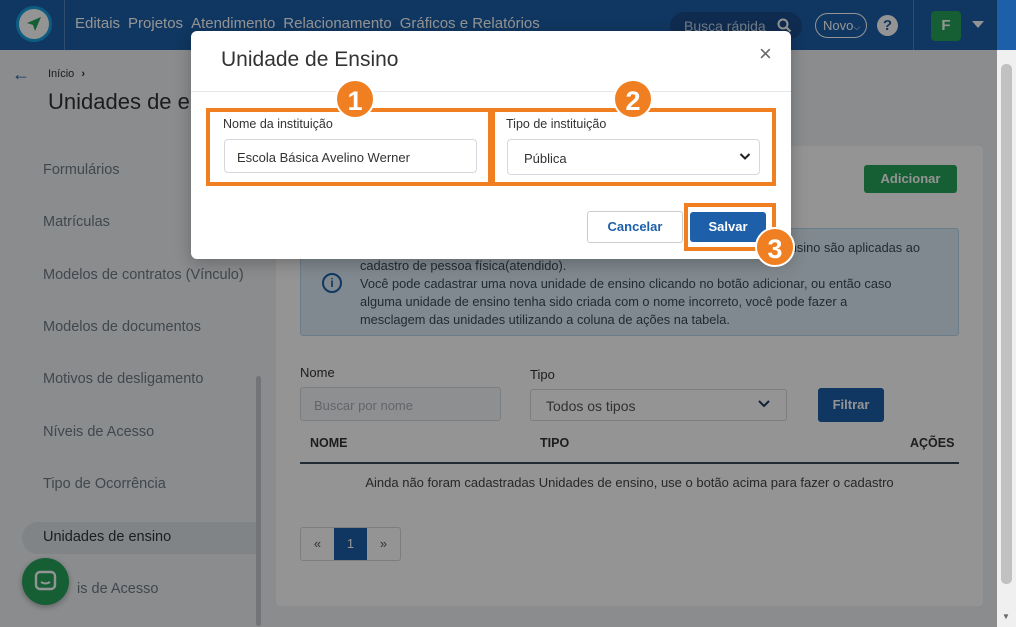 The height and width of the screenshot is (627, 1016). Describe the element at coordinates (633, 99) in the screenshot. I see `step-marker-2: 2` at that location.